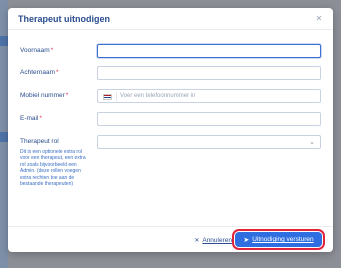 The height and width of the screenshot is (268, 341). What do you see at coordinates (31, 118) in the screenshot?
I see `email-label: E-mail*` at bounding box center [31, 118].